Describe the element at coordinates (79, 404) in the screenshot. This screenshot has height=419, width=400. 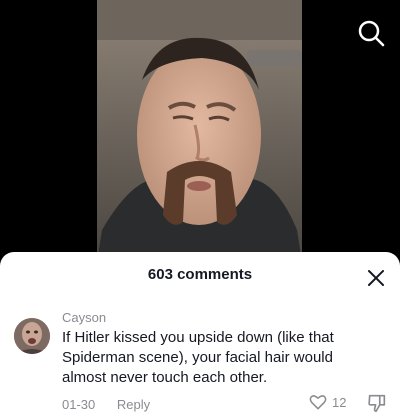
I see `comment-date: 01-30` at that location.